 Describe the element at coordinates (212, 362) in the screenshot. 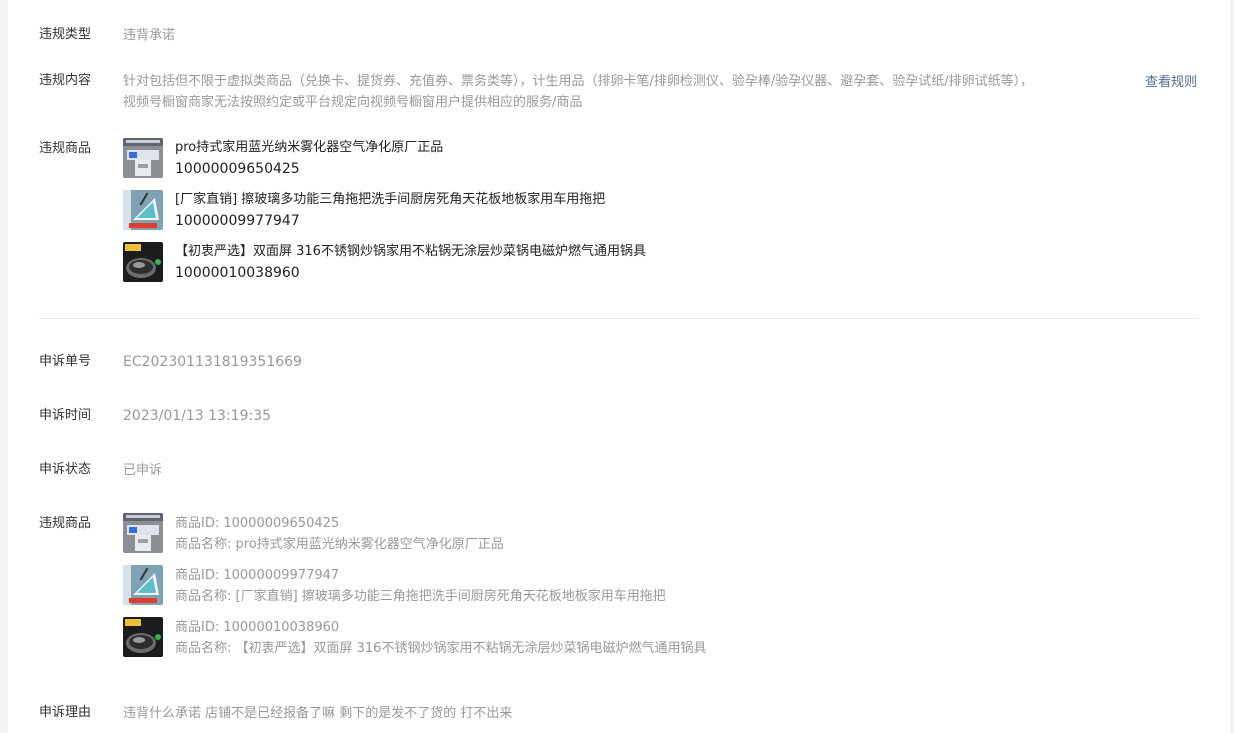

I see `appeal-number-value: EC202301131819351669` at that location.